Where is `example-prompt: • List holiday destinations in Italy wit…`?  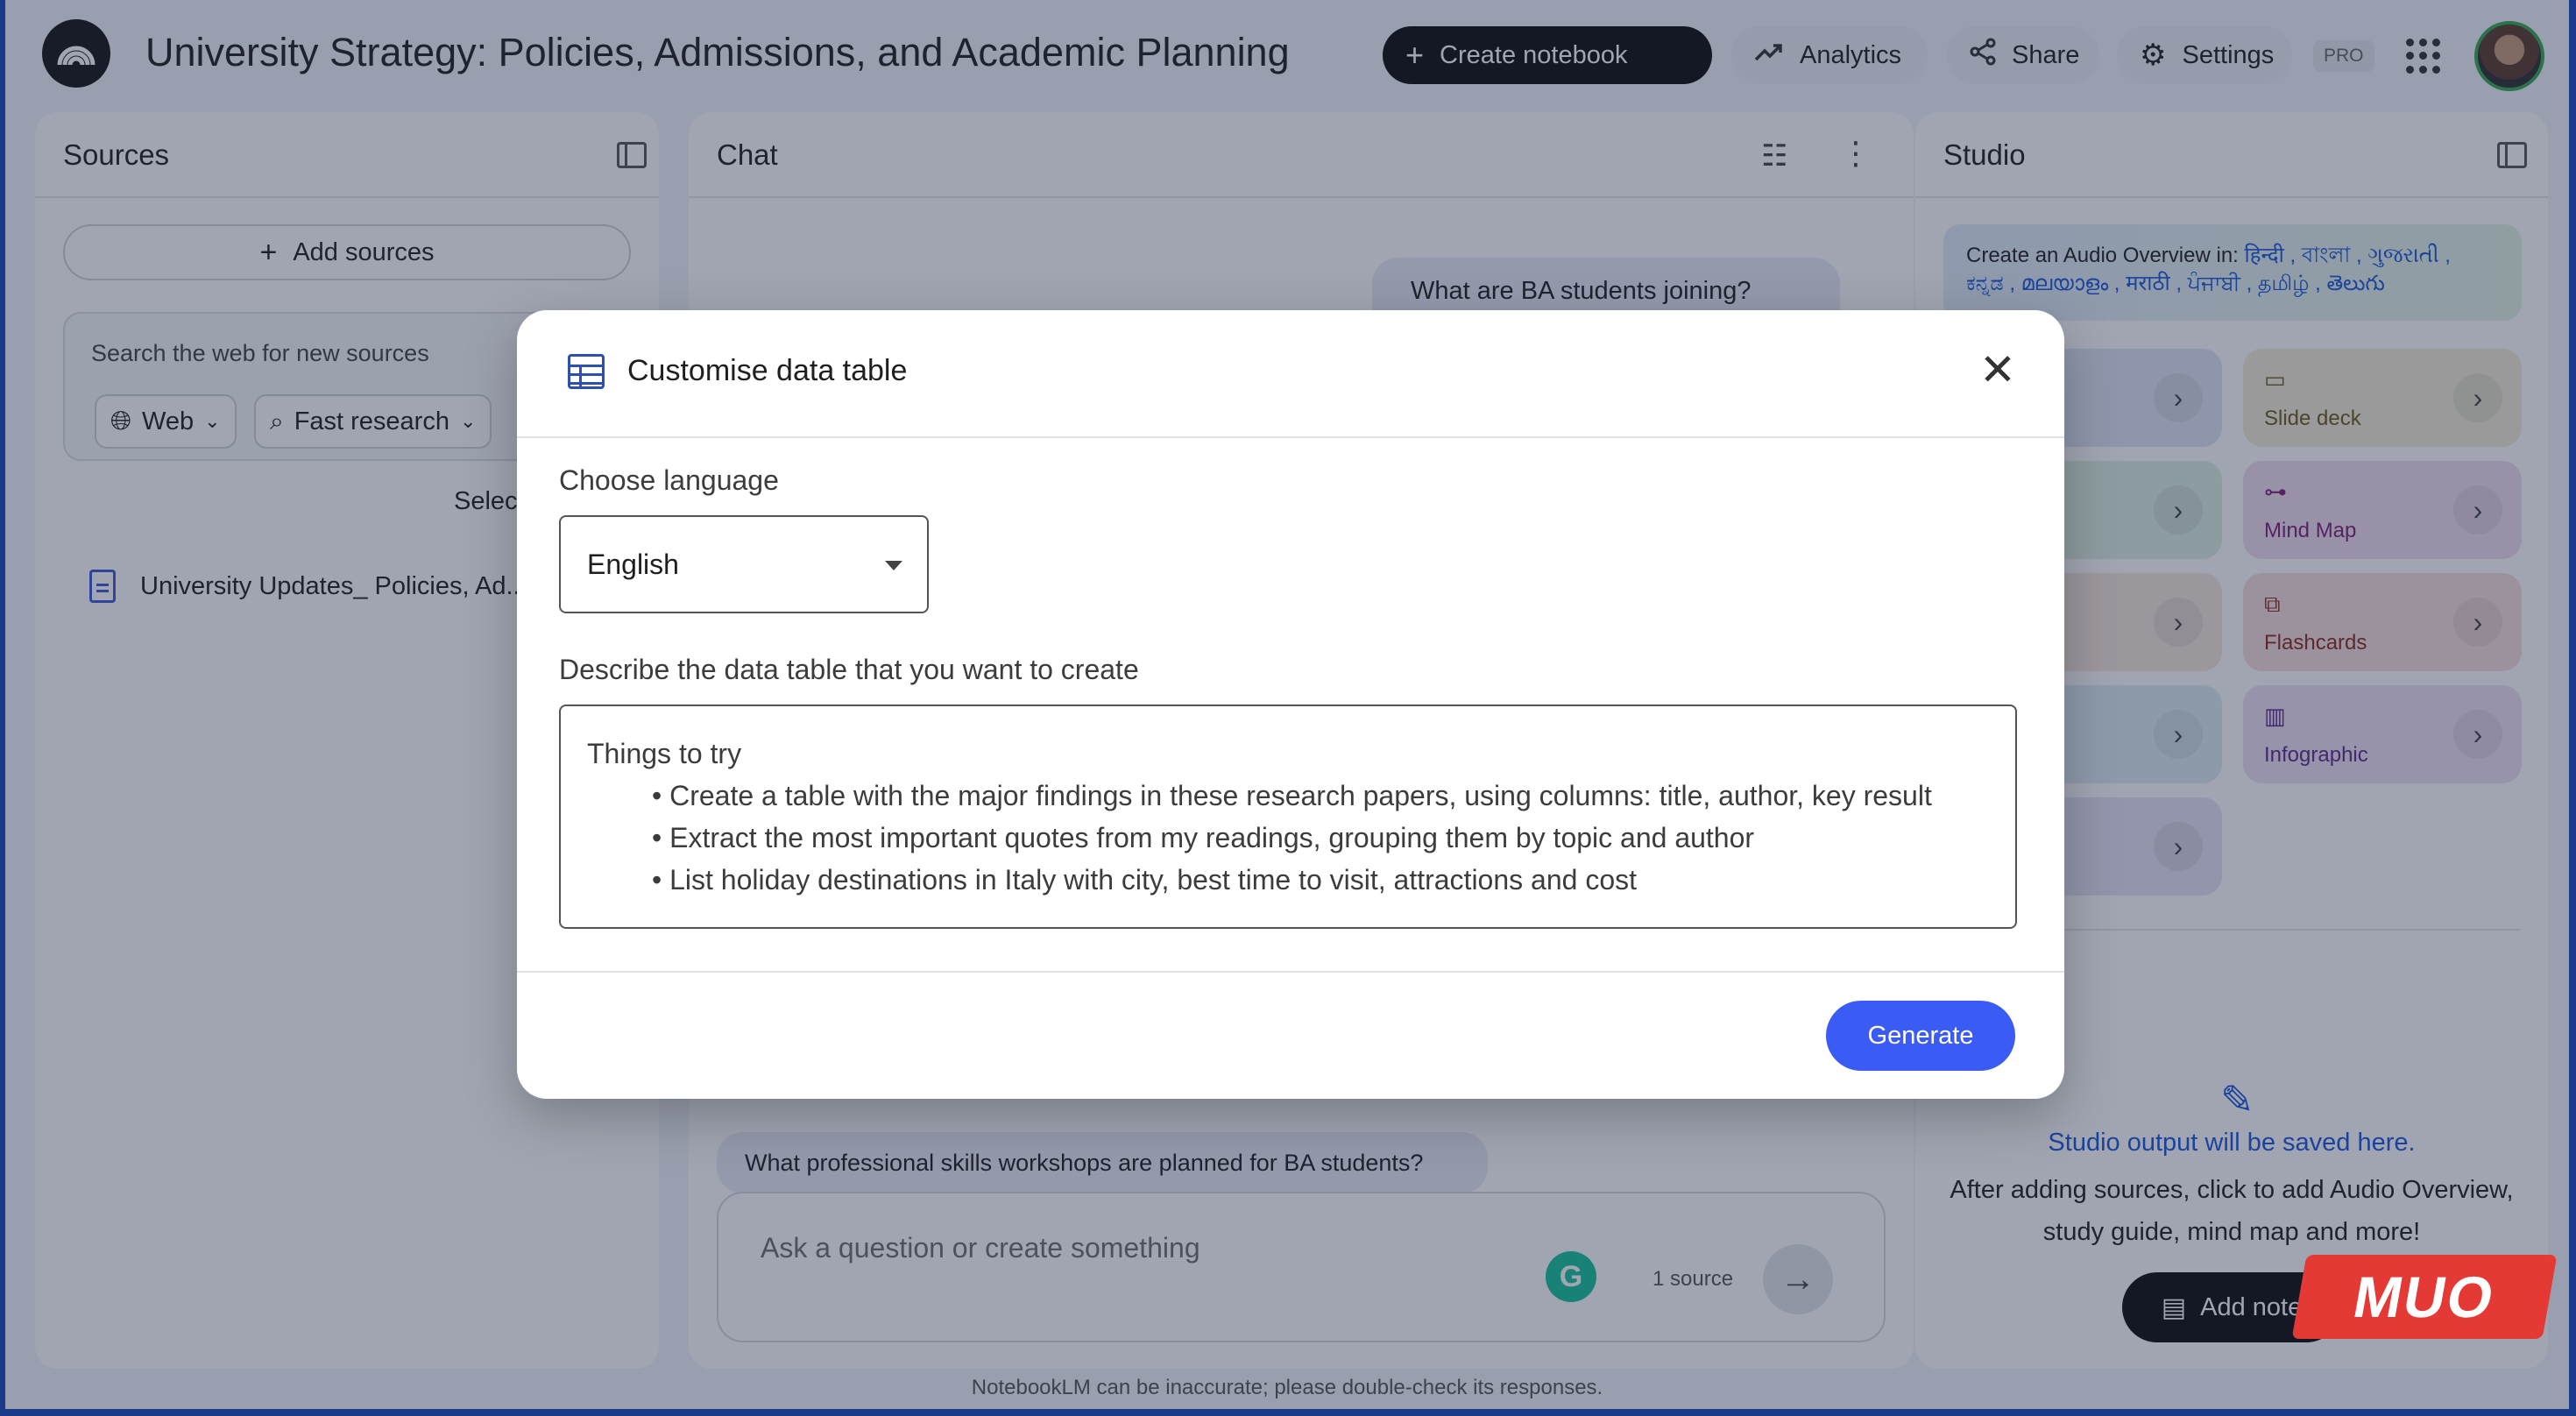
example-prompt: • List holiday destinations in Italy wit… is located at coordinates (1144, 880).